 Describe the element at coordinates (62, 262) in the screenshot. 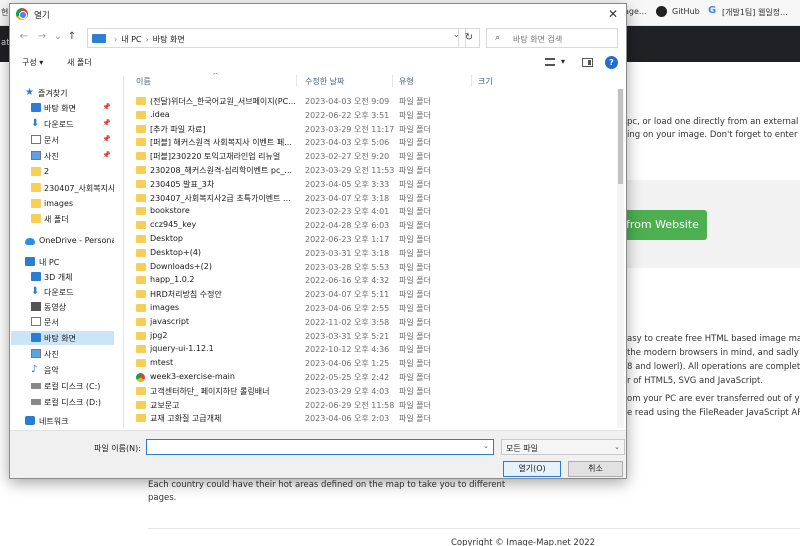

I see `nav-this-pc: 내 PC` at that location.